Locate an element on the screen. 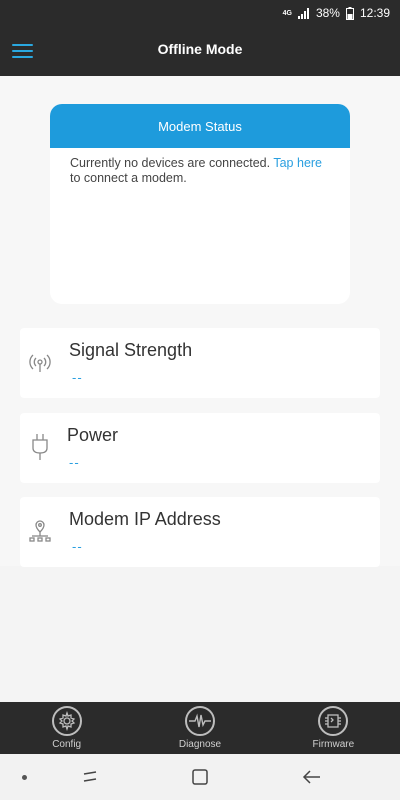  signal-strength-label: Signal Strength is located at coordinates (131, 350).